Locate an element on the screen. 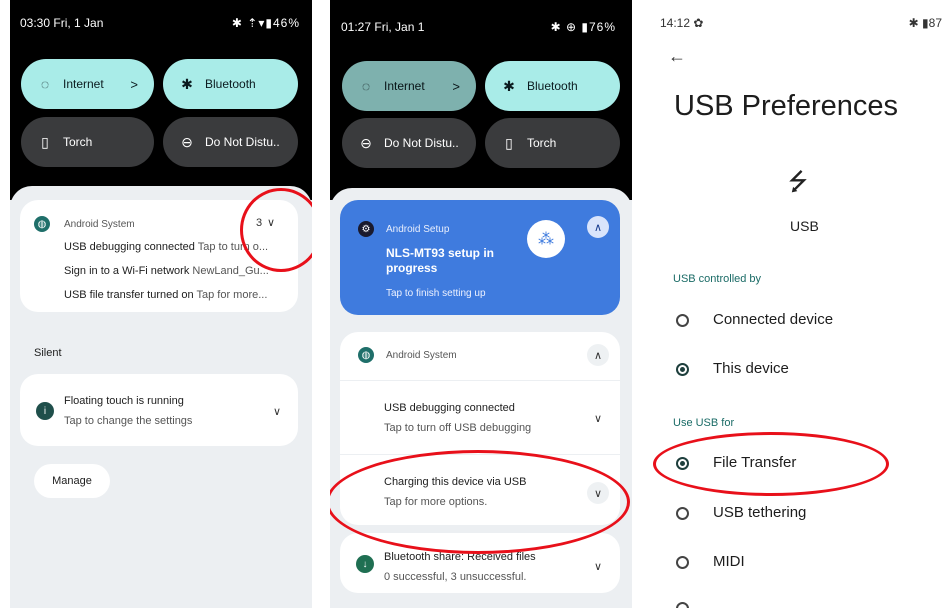  radio-connected-device is located at coordinates (682, 320).